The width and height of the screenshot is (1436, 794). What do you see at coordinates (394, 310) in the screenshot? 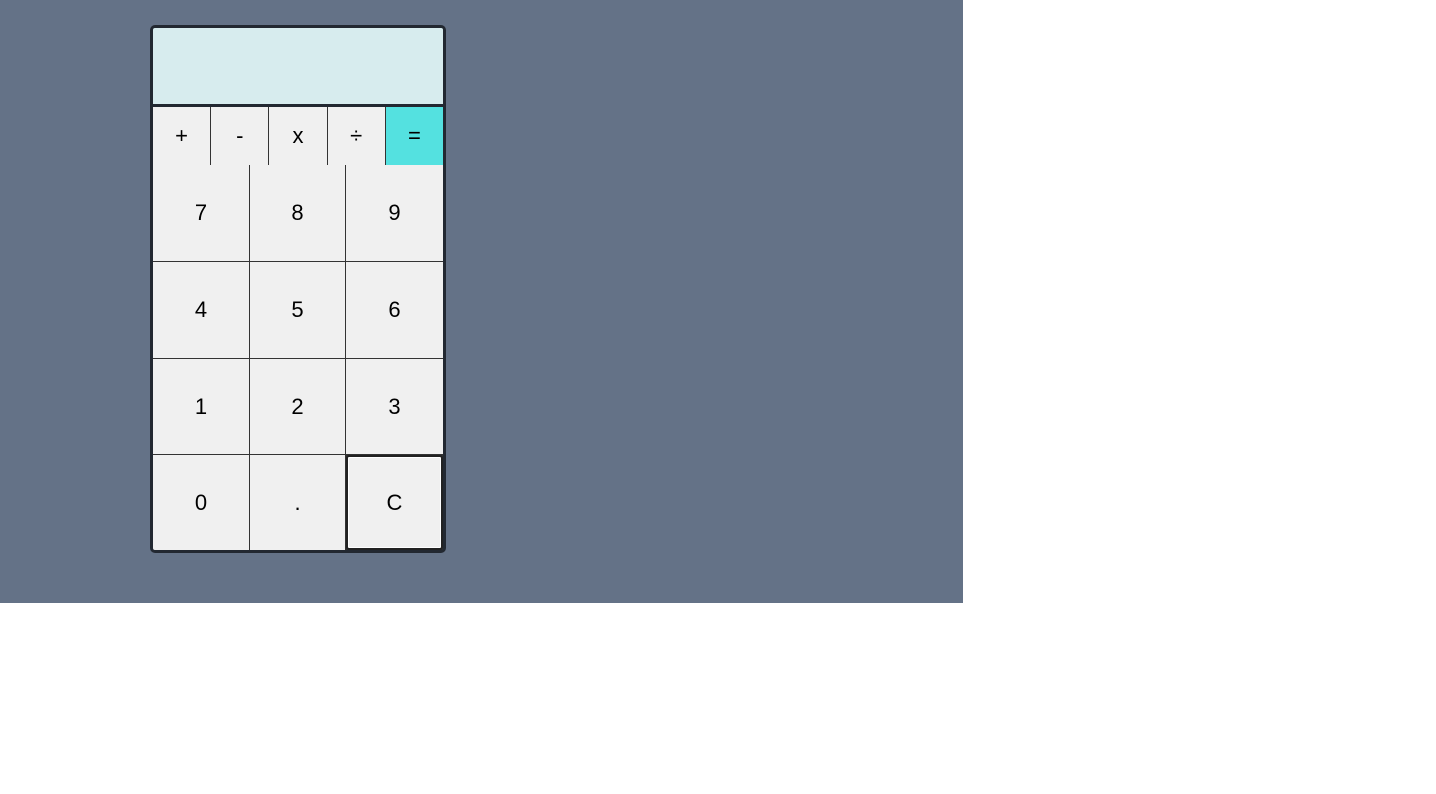
I see `digit-6-button: 6` at bounding box center [394, 310].